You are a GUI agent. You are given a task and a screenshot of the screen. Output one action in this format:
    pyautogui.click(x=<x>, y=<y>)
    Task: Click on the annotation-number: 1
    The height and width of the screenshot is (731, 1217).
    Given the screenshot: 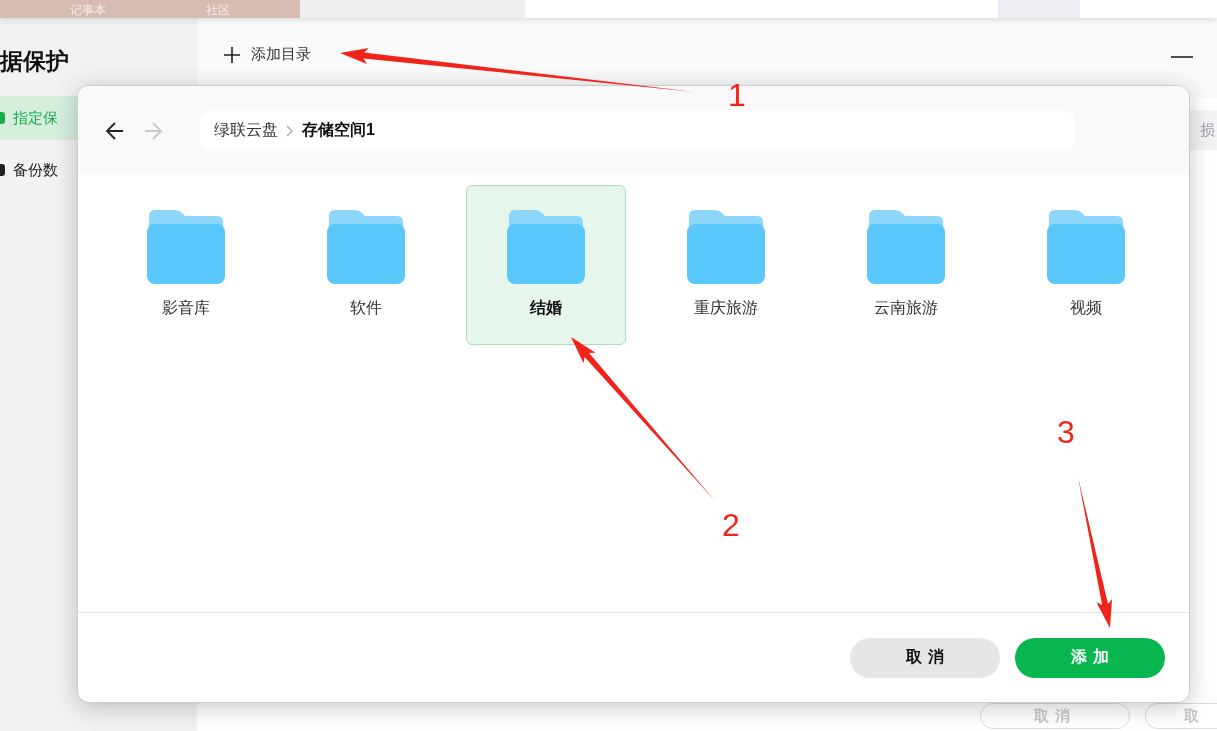 What is the action you would take?
    pyautogui.click(x=737, y=95)
    